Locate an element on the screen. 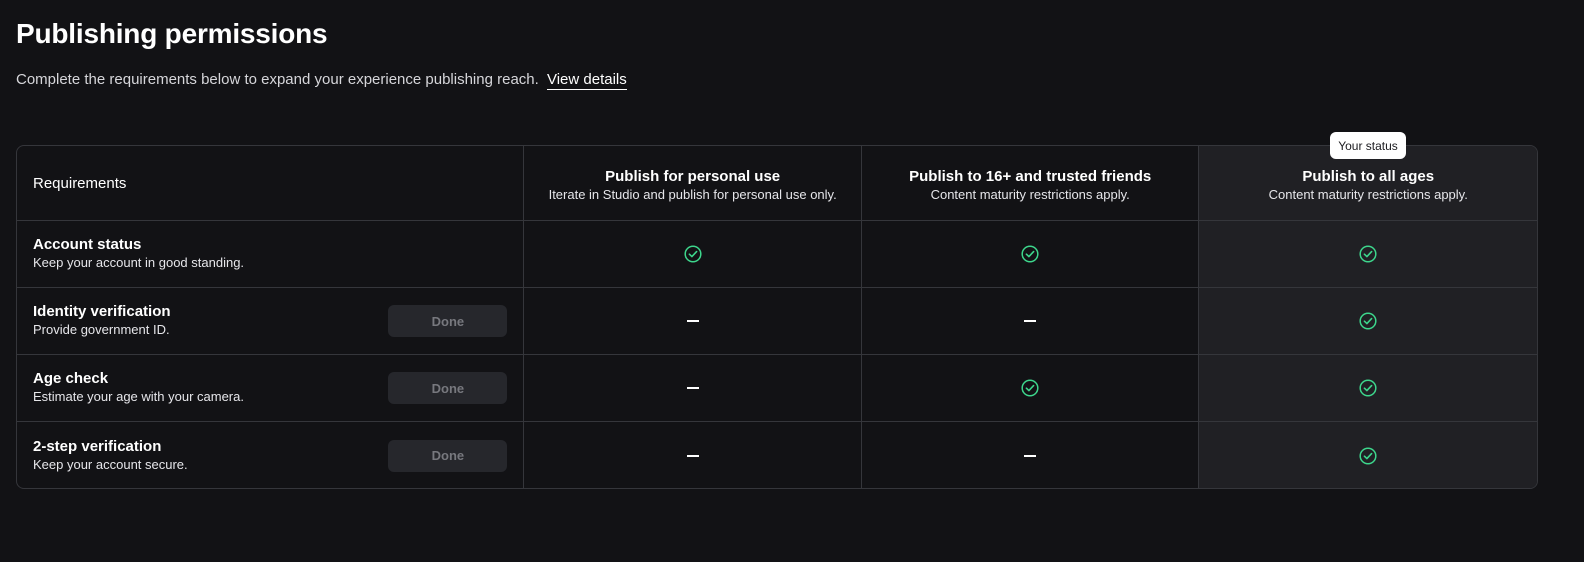 The width and height of the screenshot is (1584, 562). requirement-title: Identity verification is located at coordinates (102, 311).